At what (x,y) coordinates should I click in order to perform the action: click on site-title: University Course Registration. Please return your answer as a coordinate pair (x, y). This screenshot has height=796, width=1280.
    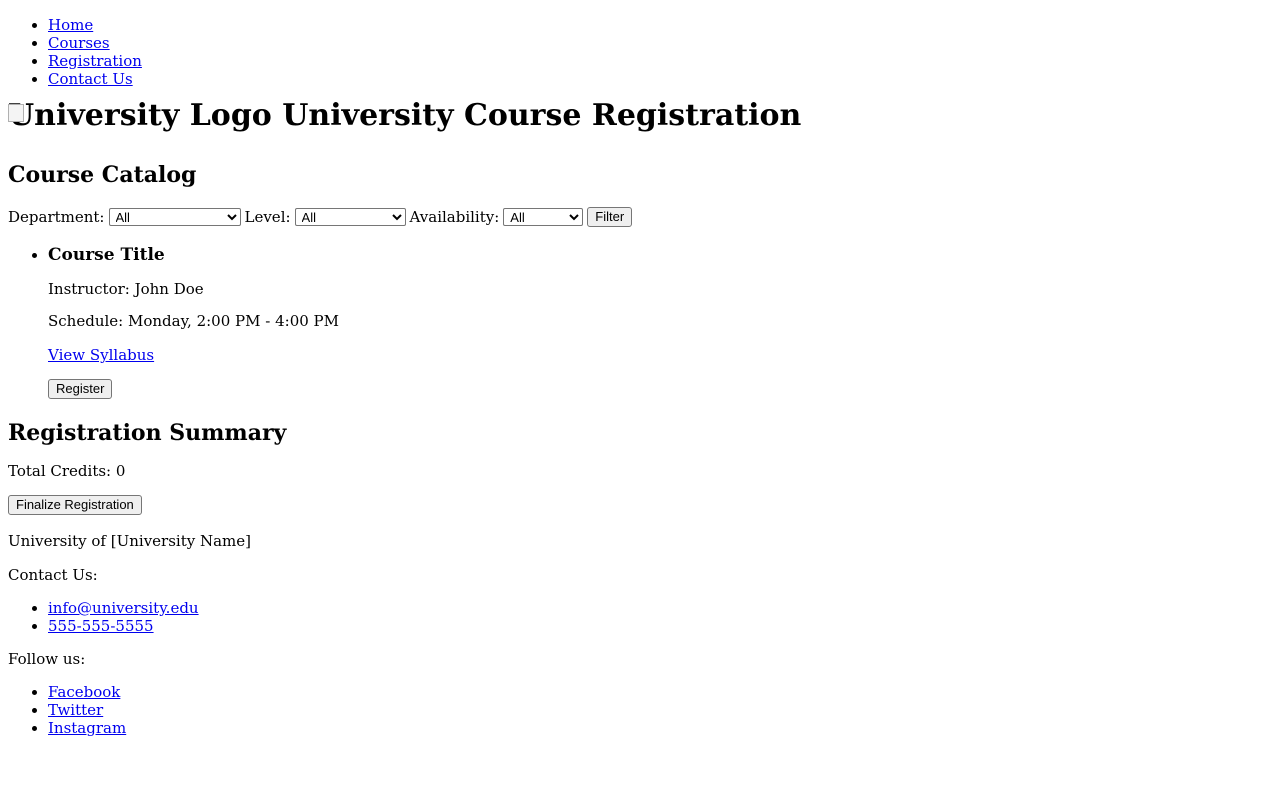
    Looking at the image, I should click on (542, 115).